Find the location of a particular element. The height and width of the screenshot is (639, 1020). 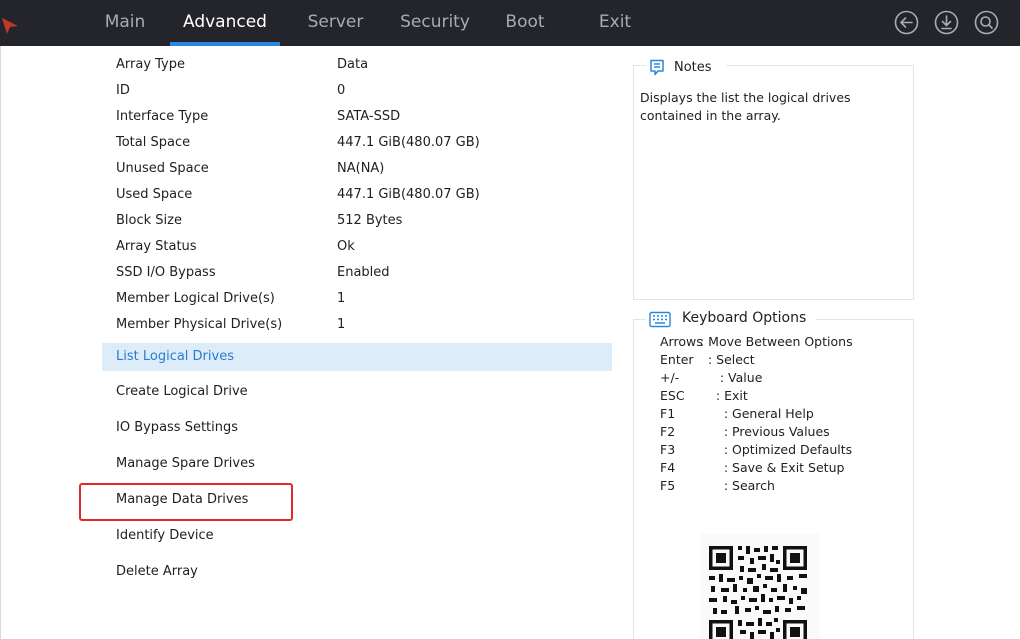

kb-desc: : Exit is located at coordinates (724, 395).